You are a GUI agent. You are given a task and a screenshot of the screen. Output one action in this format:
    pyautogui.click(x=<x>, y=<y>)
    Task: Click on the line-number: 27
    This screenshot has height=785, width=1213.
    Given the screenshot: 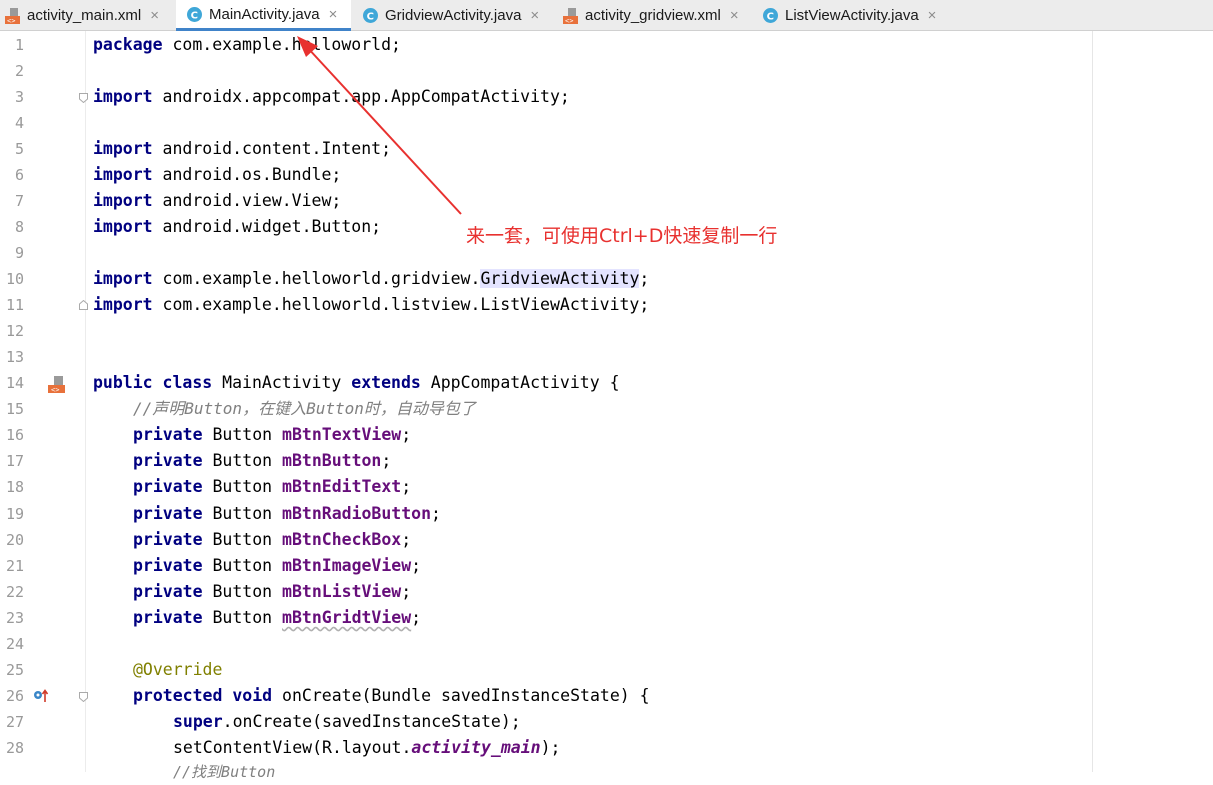 What is the action you would take?
    pyautogui.click(x=14, y=722)
    